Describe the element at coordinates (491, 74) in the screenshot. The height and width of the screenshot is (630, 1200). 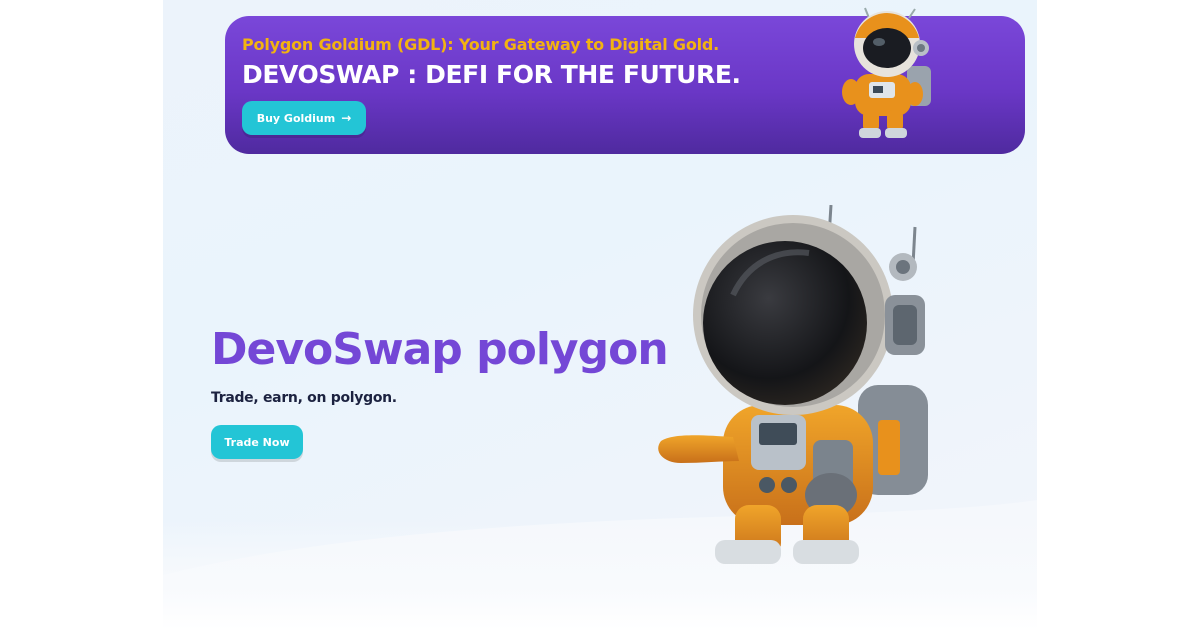
I see `banner-title: DEVOSWAP : DEFI FOR THE FUTURE.` at that location.